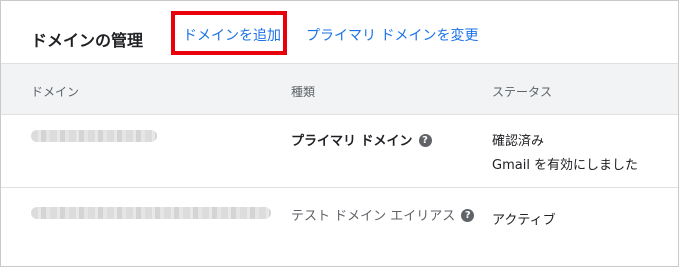  I want to click on add-domain-link: ドメインを追加, so click(232, 35).